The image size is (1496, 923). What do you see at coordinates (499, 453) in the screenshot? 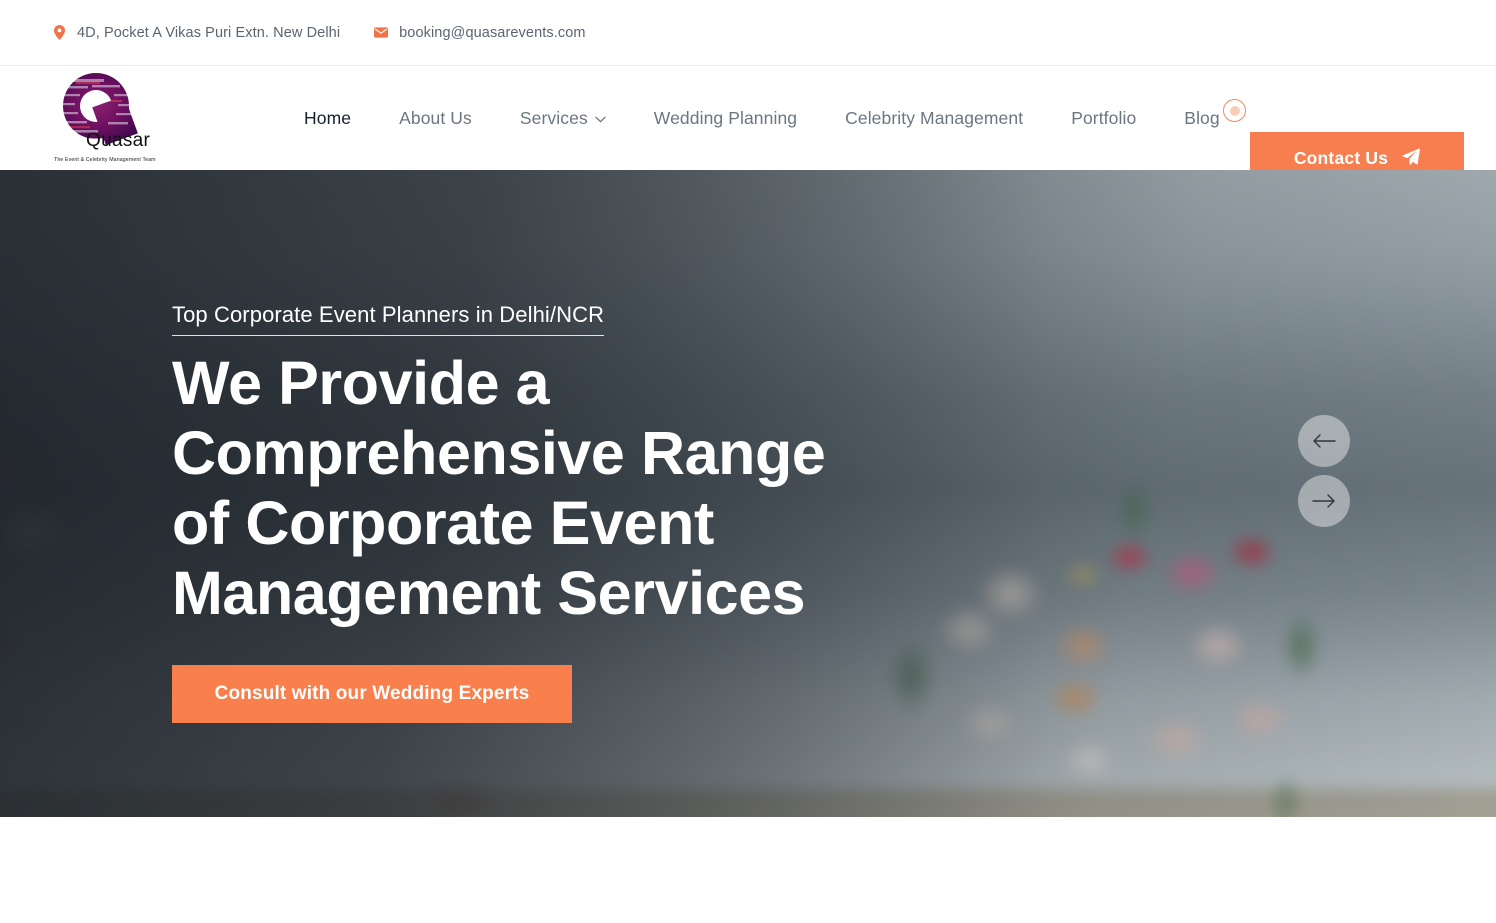
I see `hero-headline-line-2: Comprehensive Range` at bounding box center [499, 453].